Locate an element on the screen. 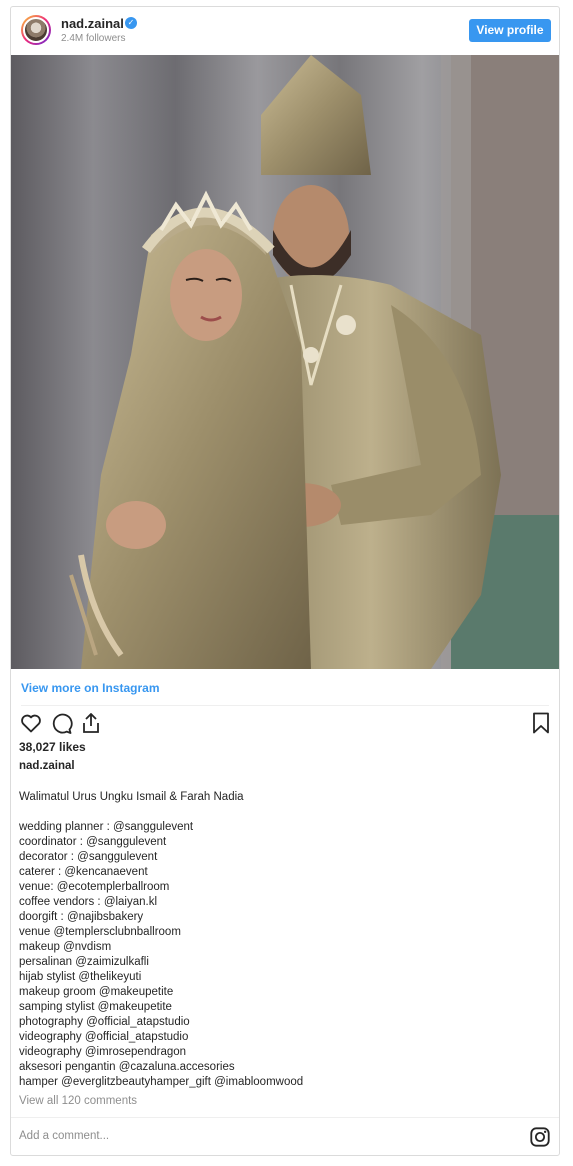 The width and height of the screenshot is (573, 1166). like-count: 38,027 likes is located at coordinates (52, 747).